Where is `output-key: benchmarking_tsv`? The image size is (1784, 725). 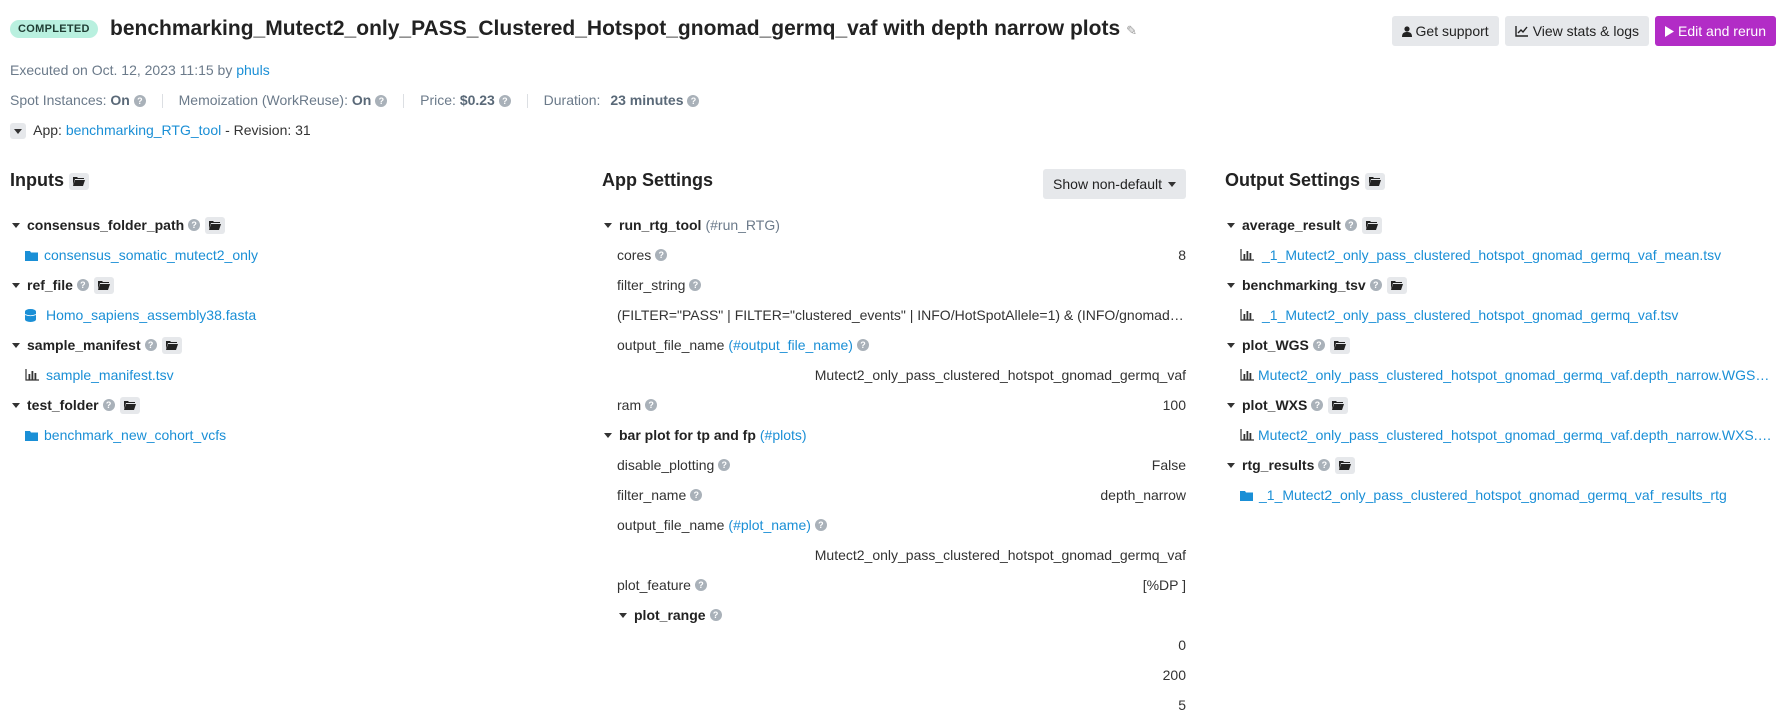 output-key: benchmarking_tsv is located at coordinates (1304, 285).